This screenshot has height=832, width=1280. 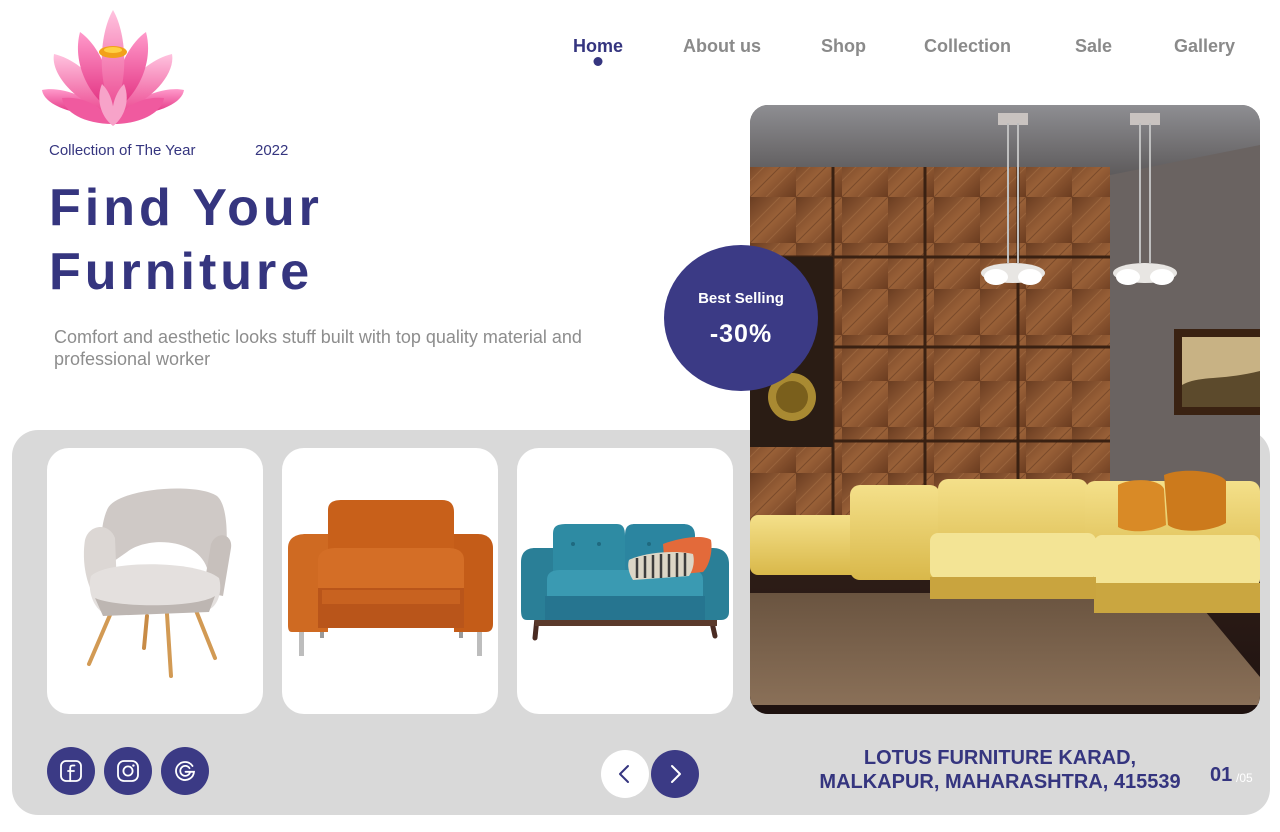 I want to click on chevron-left-icon, so click(x=624, y=774).